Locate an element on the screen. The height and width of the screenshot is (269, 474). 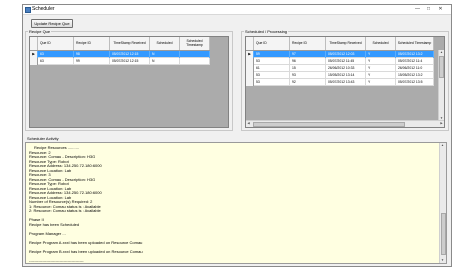
table-cell: 26/06/2012 11:0 is located at coordinates (415, 68).